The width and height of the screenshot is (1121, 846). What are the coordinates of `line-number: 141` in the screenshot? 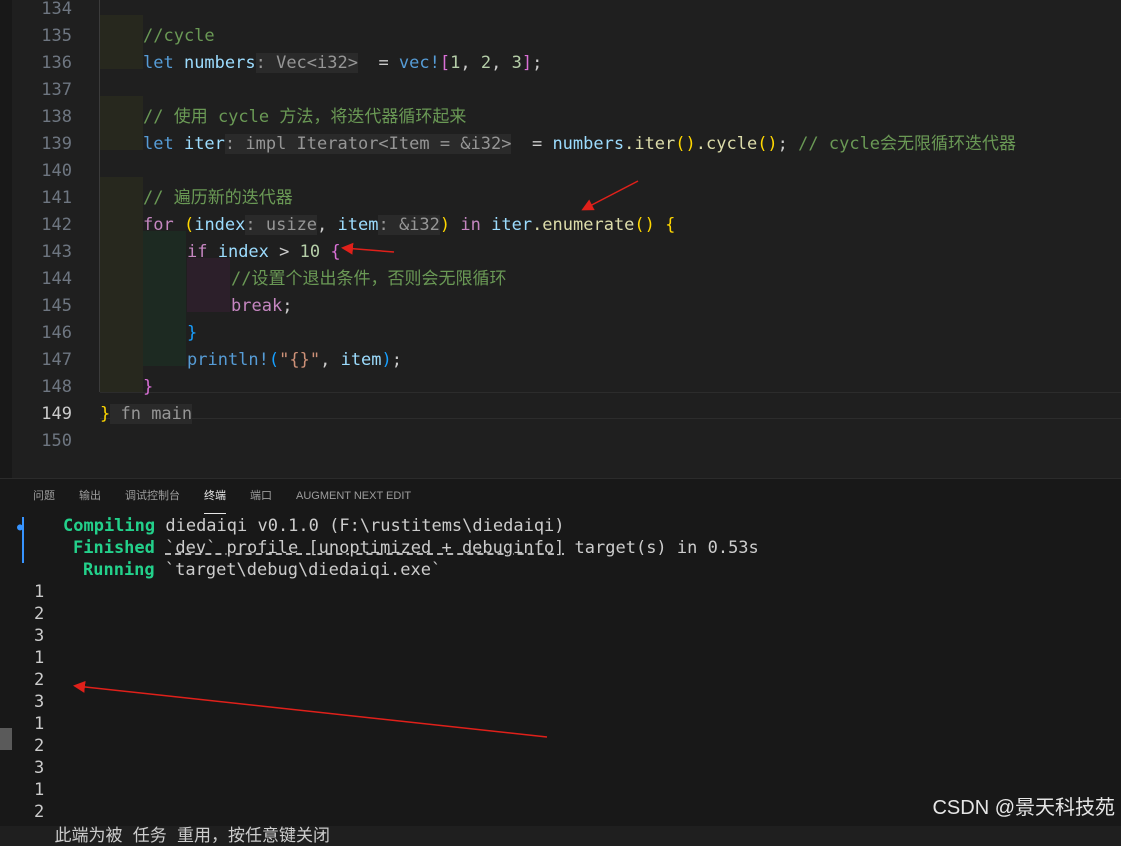 It's located at (42, 198).